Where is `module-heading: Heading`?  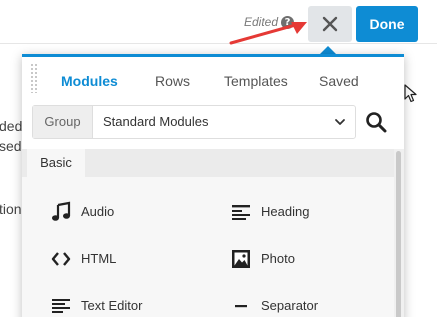 module-heading: Heading is located at coordinates (315, 212).